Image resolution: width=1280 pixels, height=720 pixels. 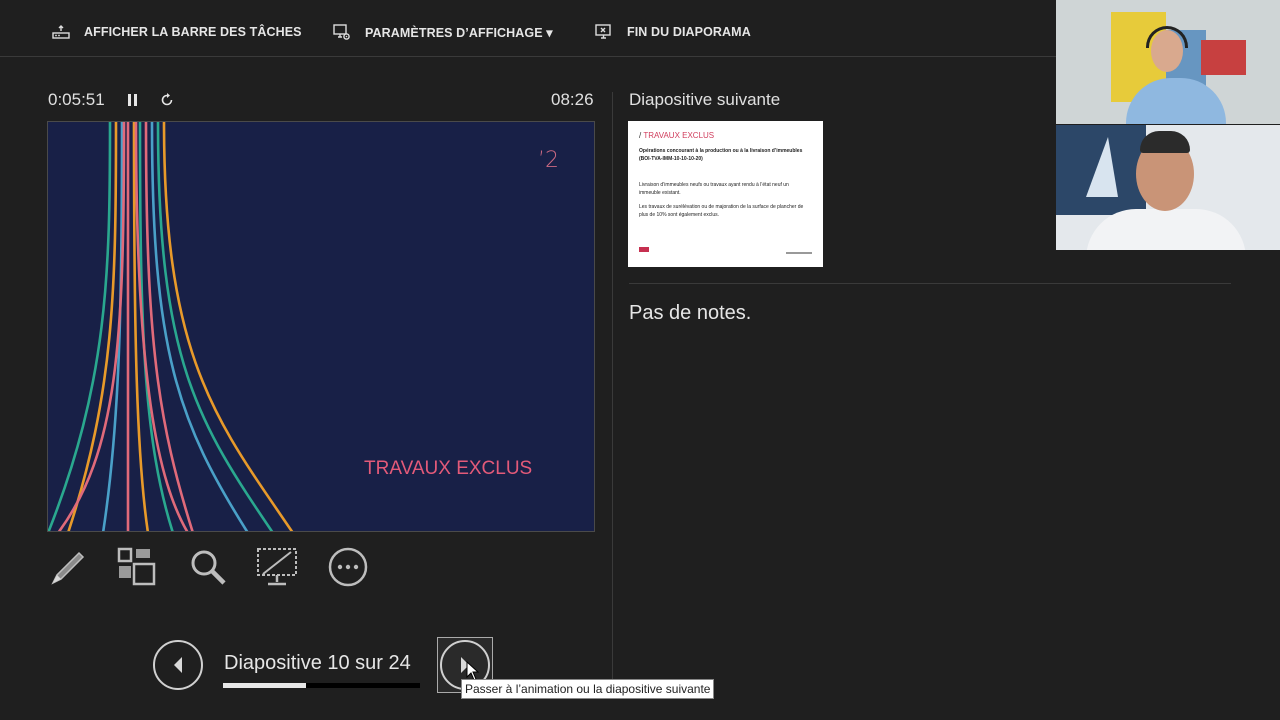 What do you see at coordinates (76, 99) in the screenshot?
I see `elapsed-timer: 0:05:51` at bounding box center [76, 99].